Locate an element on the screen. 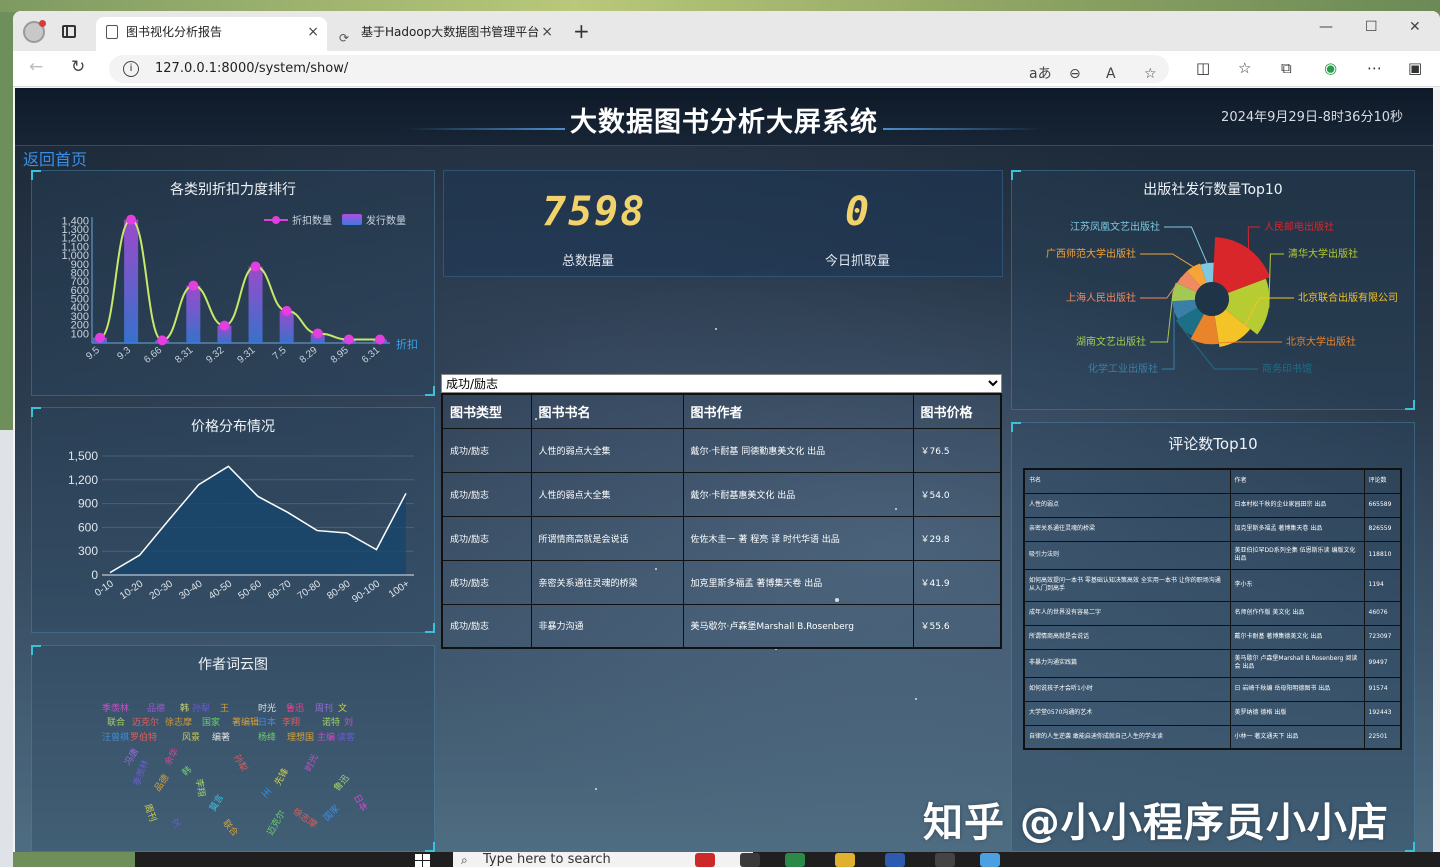  back-icon: ← is located at coordinates (36, 67).